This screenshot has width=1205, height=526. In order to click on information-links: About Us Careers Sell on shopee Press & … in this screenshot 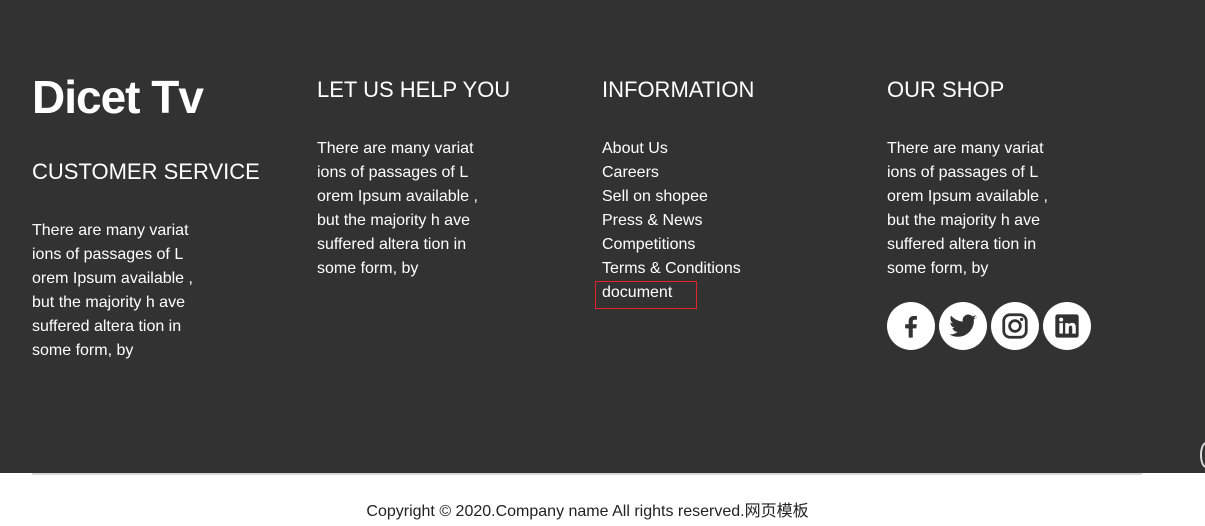, I will do `click(671, 221)`.